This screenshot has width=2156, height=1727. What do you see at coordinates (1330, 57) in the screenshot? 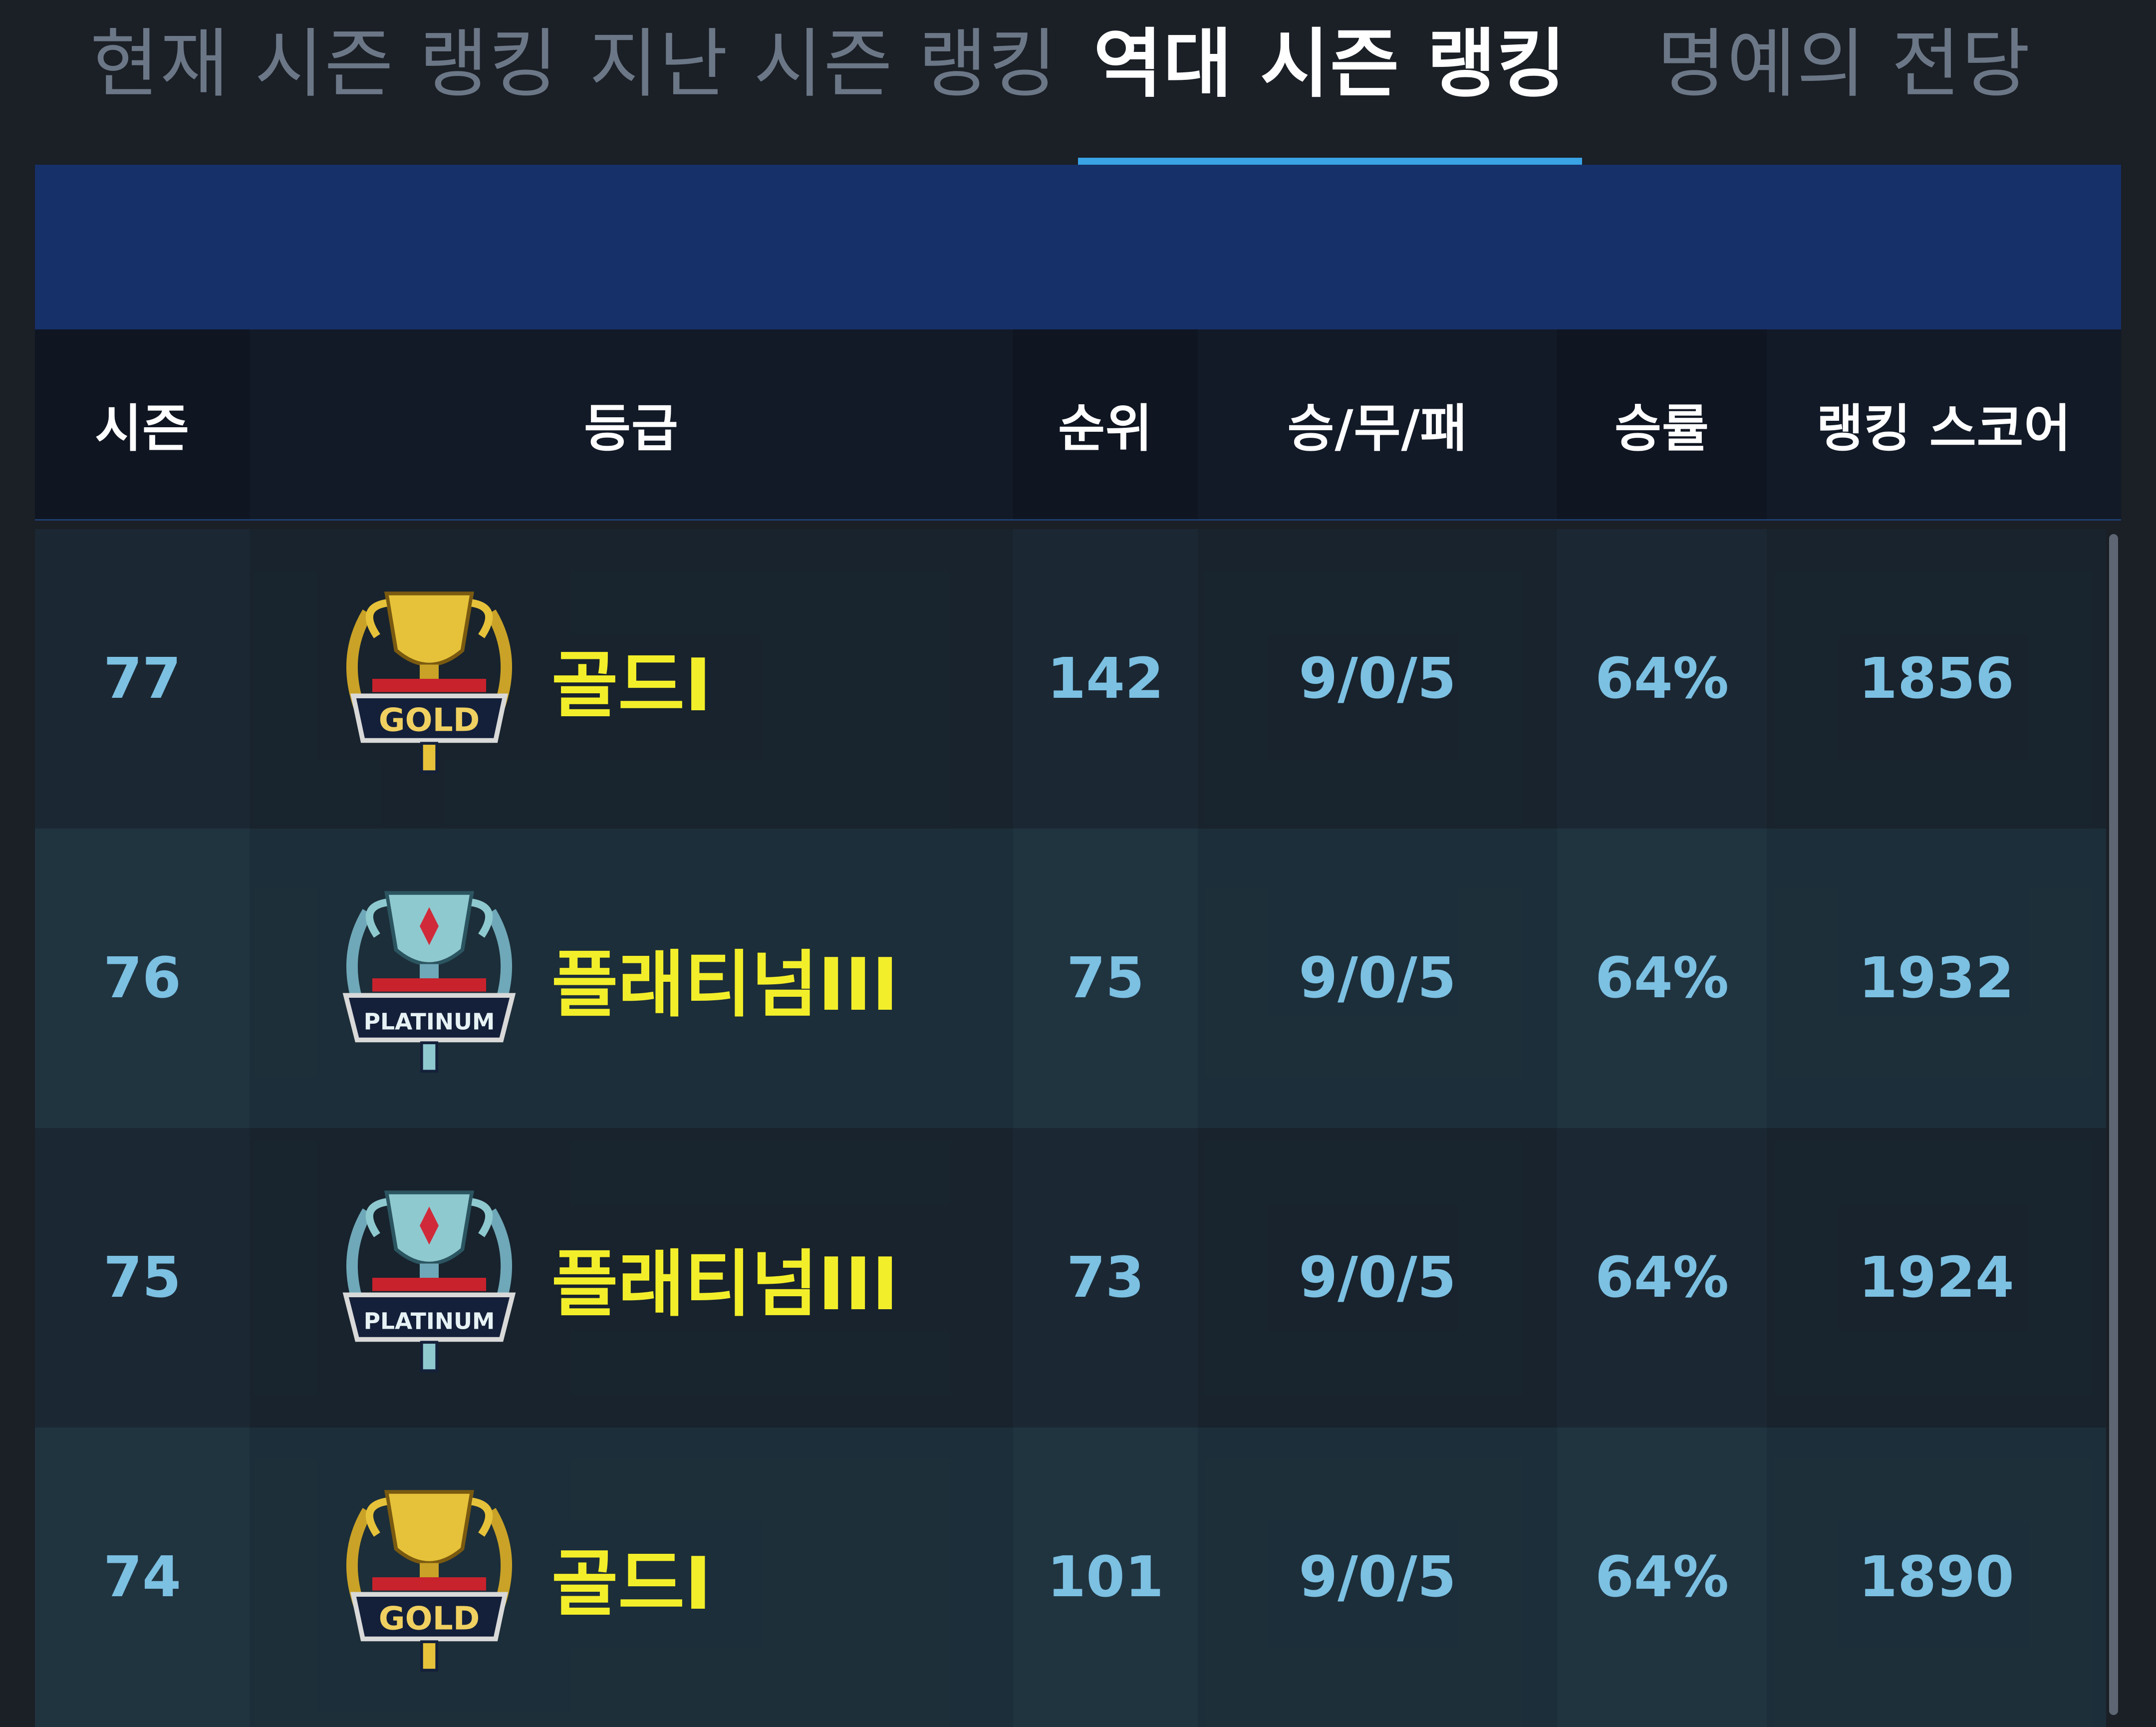
I see `tab-all-seasons: 역대 시즌 랭킹` at bounding box center [1330, 57].